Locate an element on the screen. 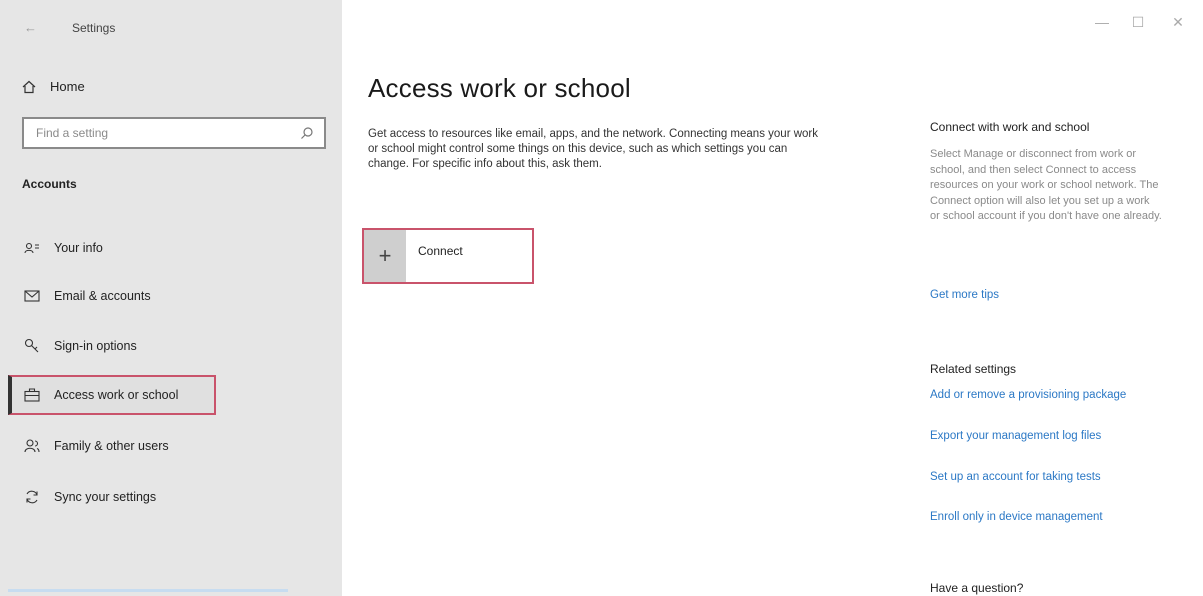 This screenshot has width=1203, height=596. window-title: Settings is located at coordinates (94, 28).